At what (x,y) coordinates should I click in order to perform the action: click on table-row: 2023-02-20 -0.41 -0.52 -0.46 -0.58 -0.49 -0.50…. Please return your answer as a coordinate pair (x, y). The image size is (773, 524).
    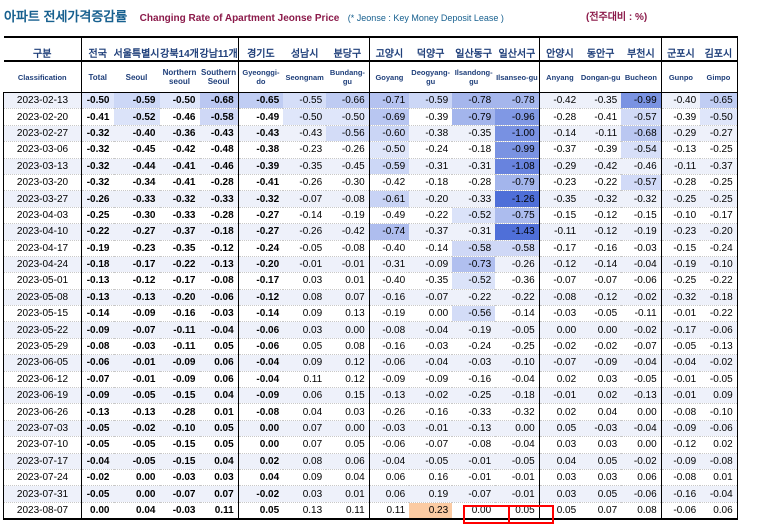
    Looking at the image, I should click on (370, 117).